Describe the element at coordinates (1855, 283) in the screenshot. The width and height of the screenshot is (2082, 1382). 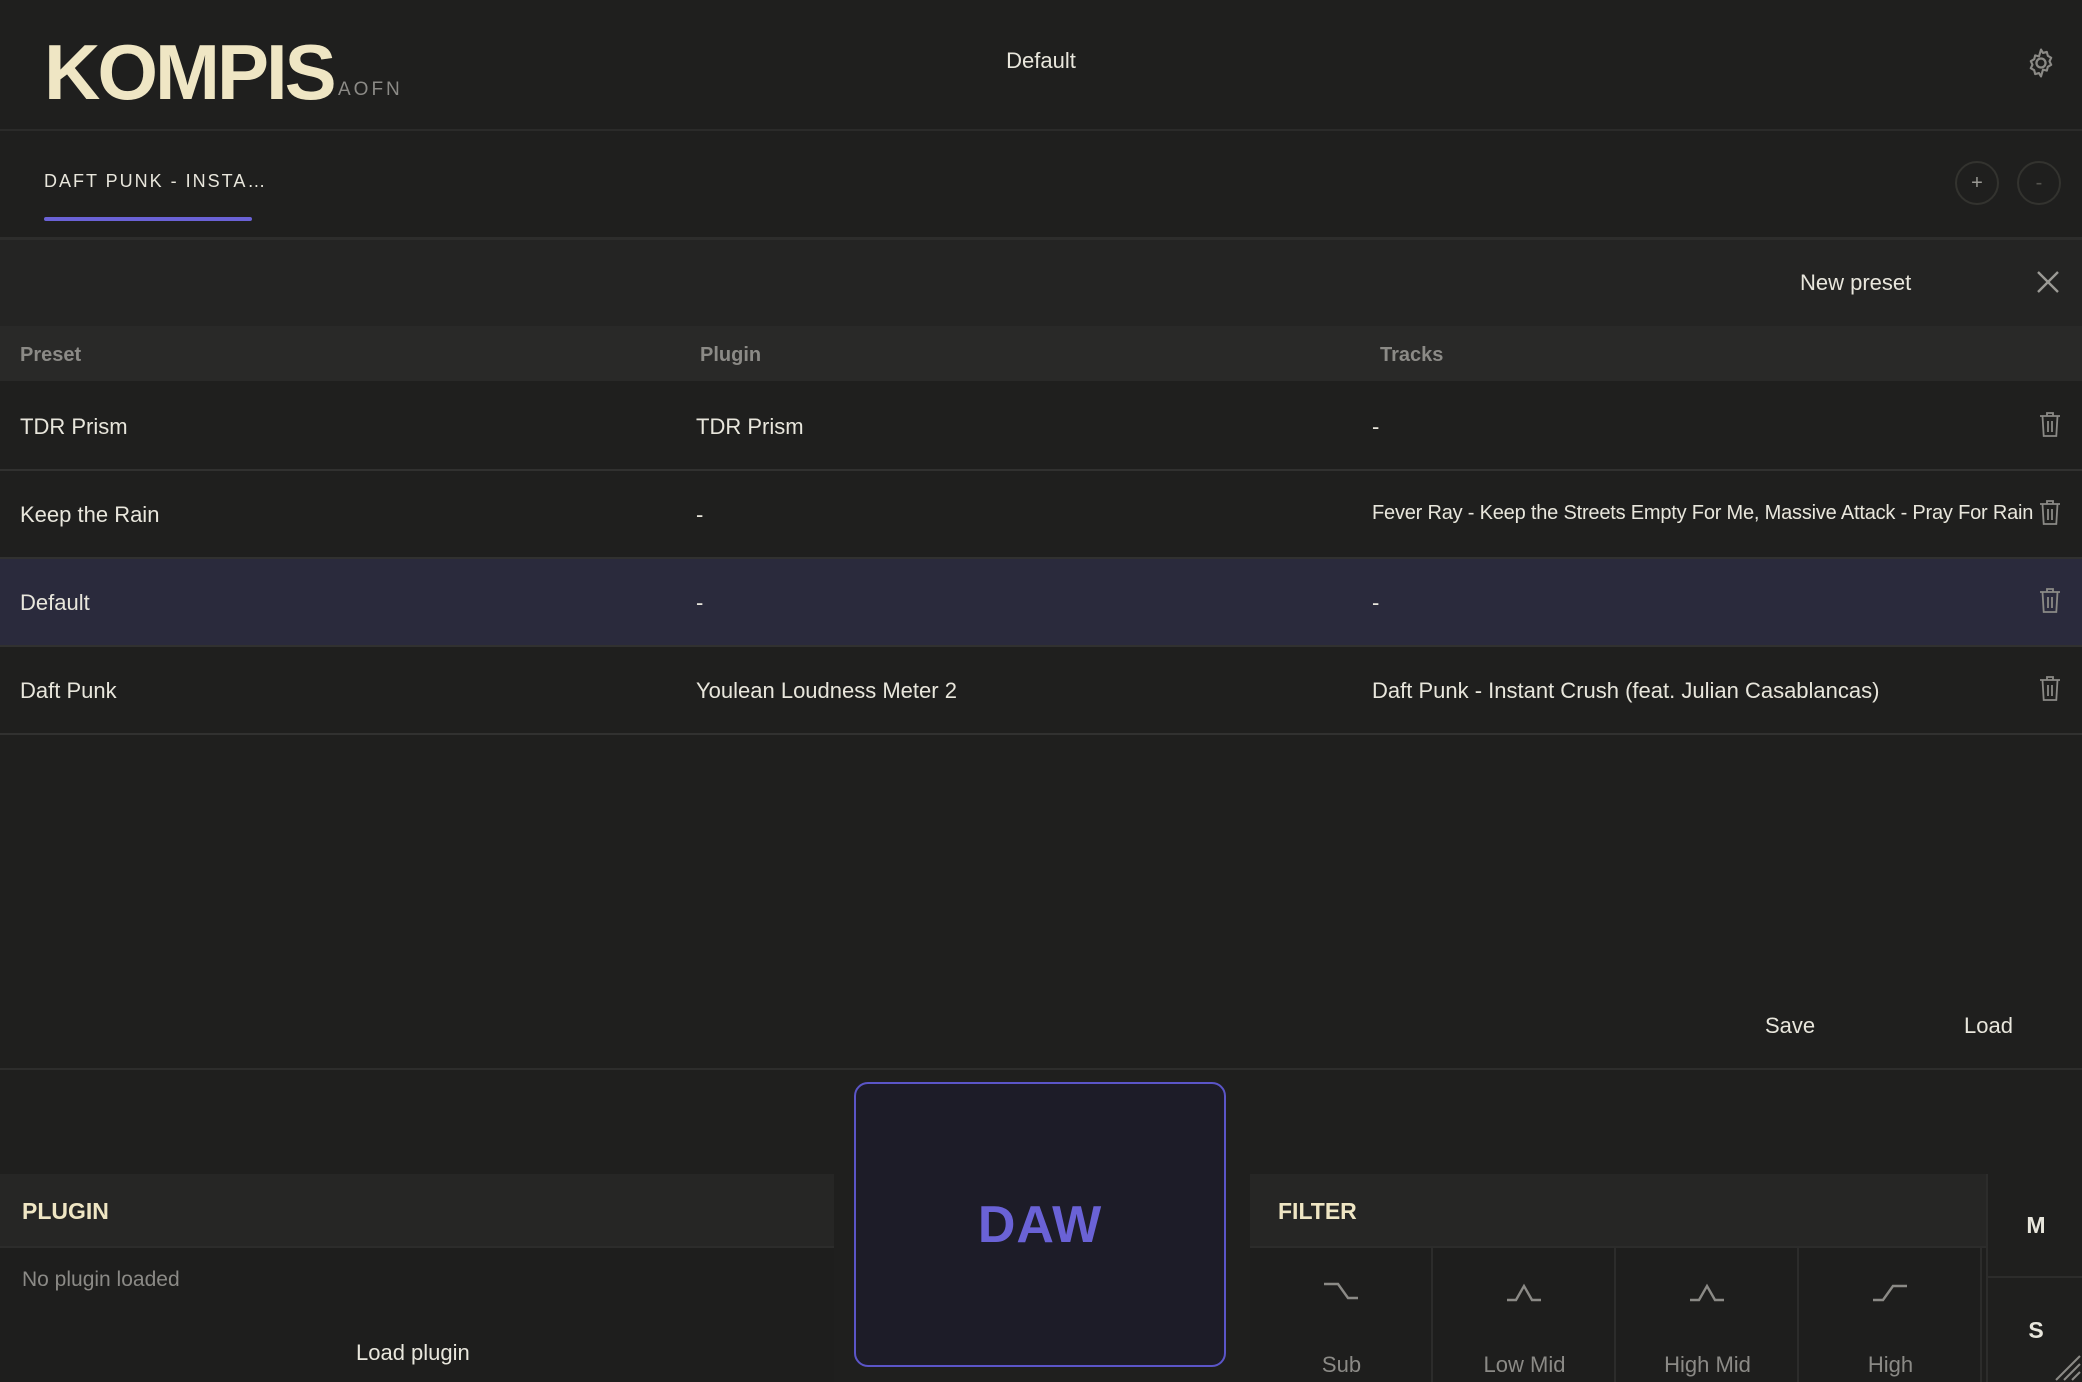
I see `new-preset-button: New preset` at that location.